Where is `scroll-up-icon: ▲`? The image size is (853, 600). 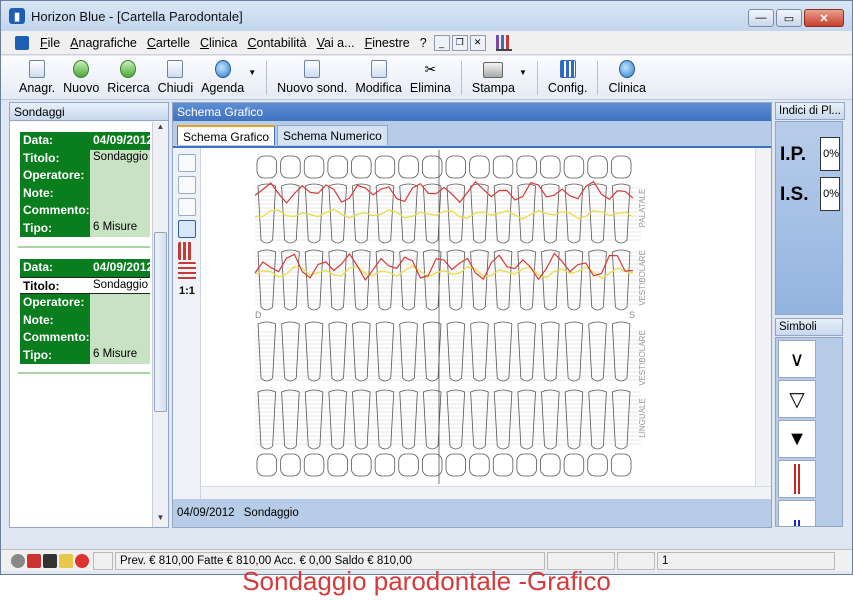 scroll-up-icon: ▲ is located at coordinates (160, 129).